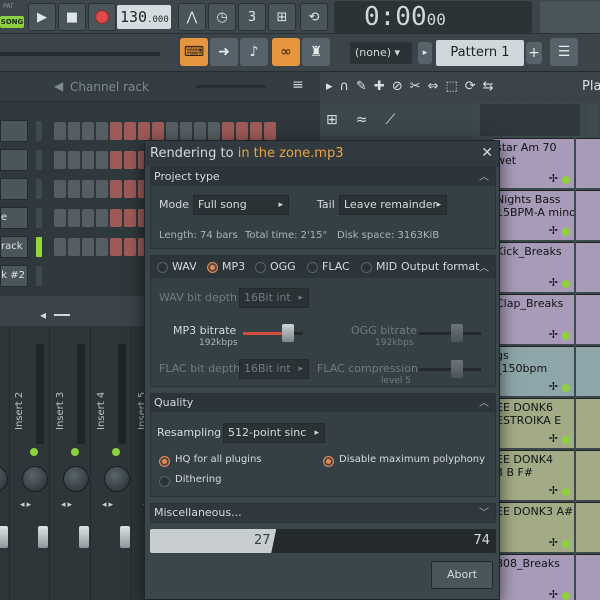 The image size is (600, 600). I want to click on browser-button: ☰, so click(564, 52).